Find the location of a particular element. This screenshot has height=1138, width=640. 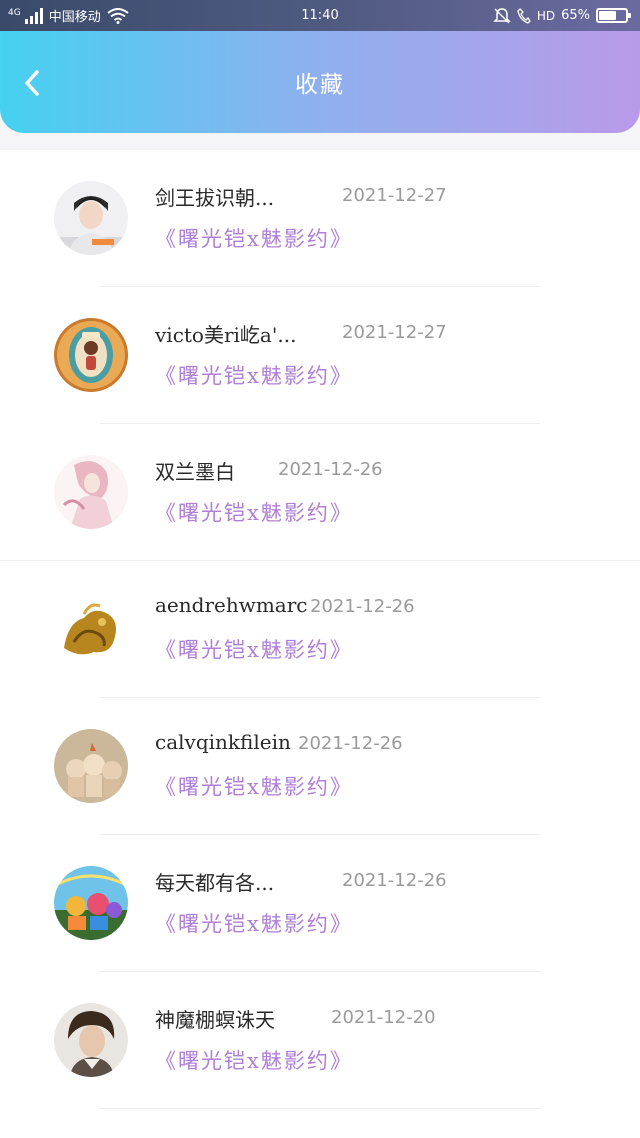

item-name: 双兰墨白 is located at coordinates (195, 472).